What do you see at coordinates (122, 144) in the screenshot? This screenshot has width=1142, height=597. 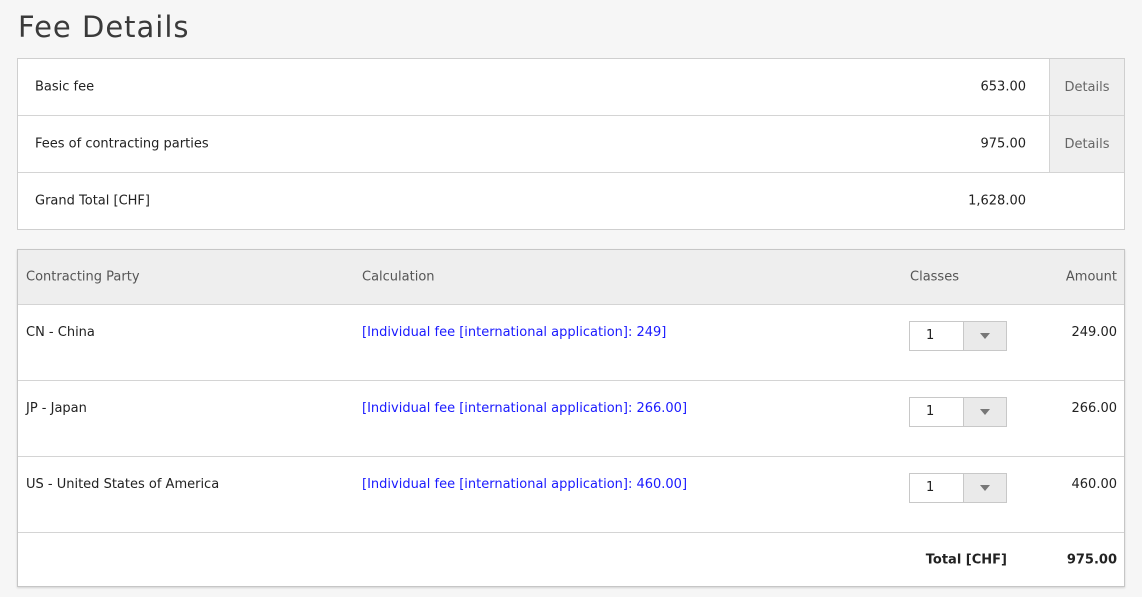 I see `summary-label: Fees of contracting parties` at bounding box center [122, 144].